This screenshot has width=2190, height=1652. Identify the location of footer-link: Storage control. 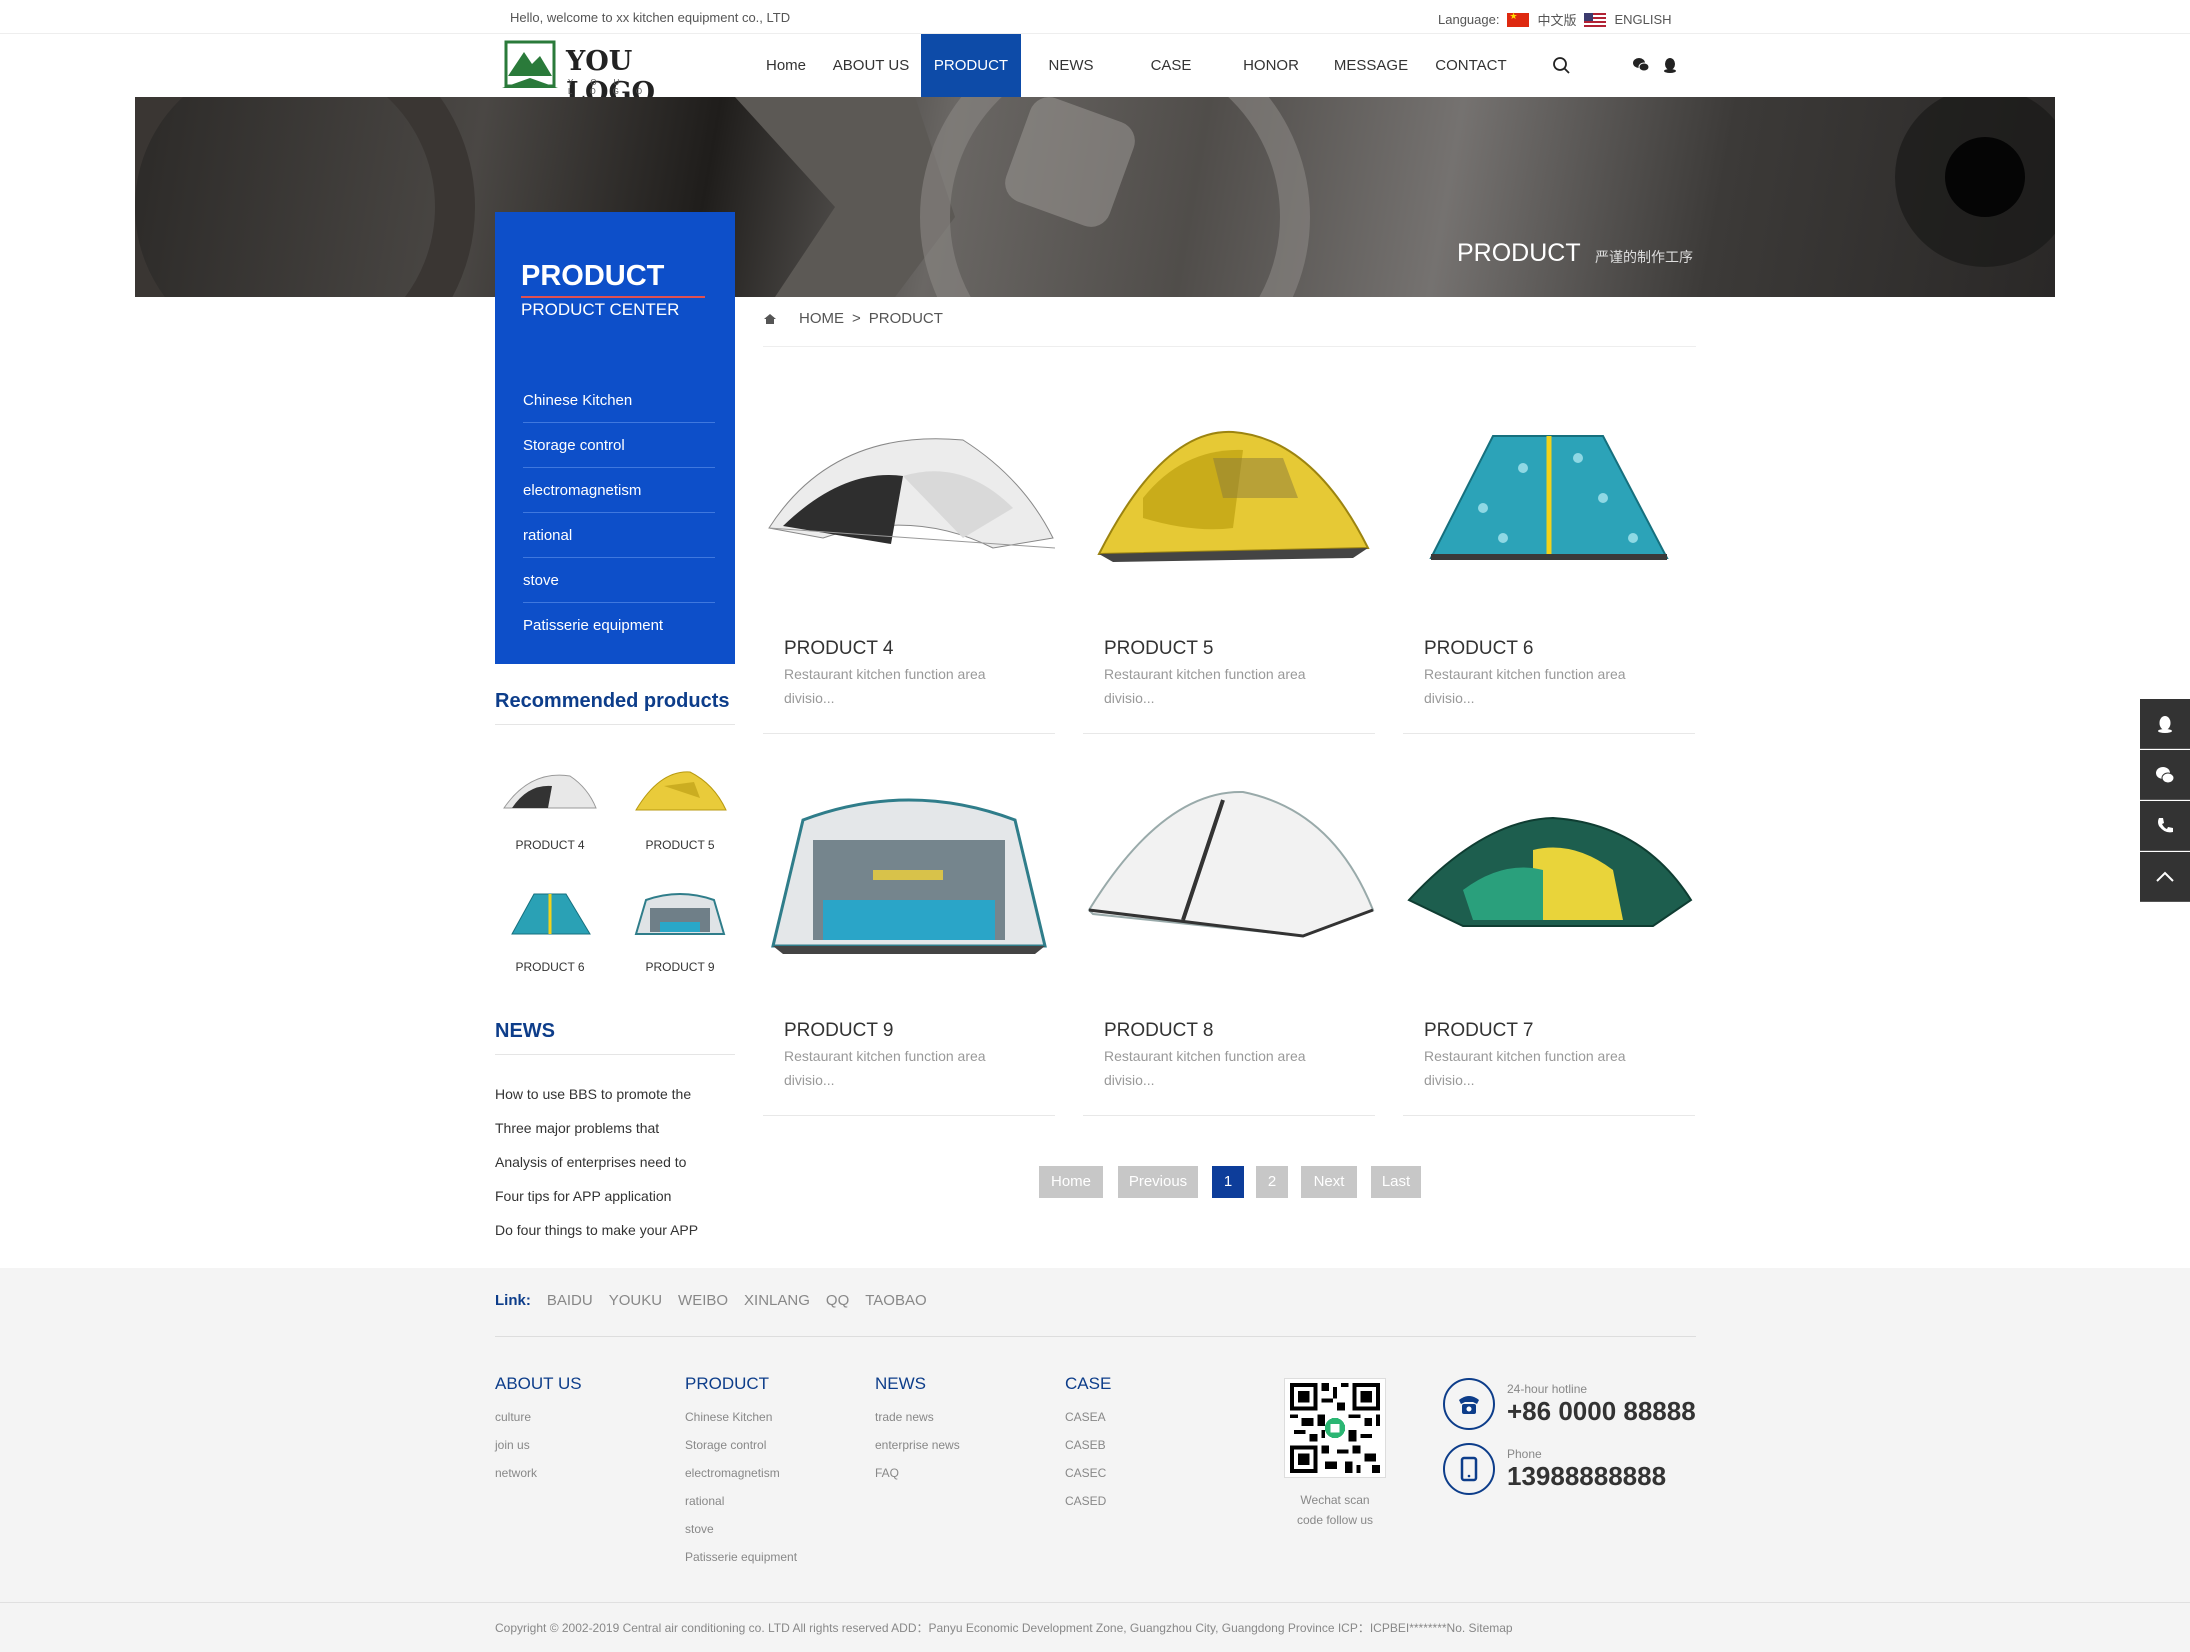
(741, 1452).